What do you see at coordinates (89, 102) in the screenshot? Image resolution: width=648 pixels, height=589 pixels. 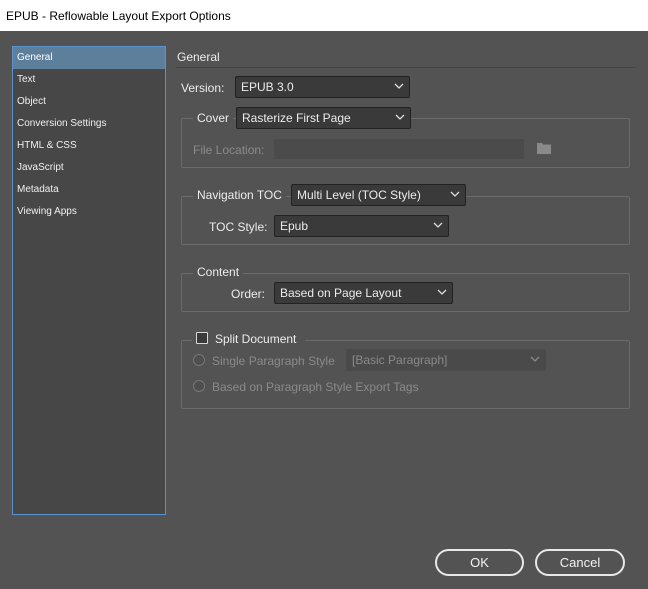 I see `sidebar-item-object: Object` at bounding box center [89, 102].